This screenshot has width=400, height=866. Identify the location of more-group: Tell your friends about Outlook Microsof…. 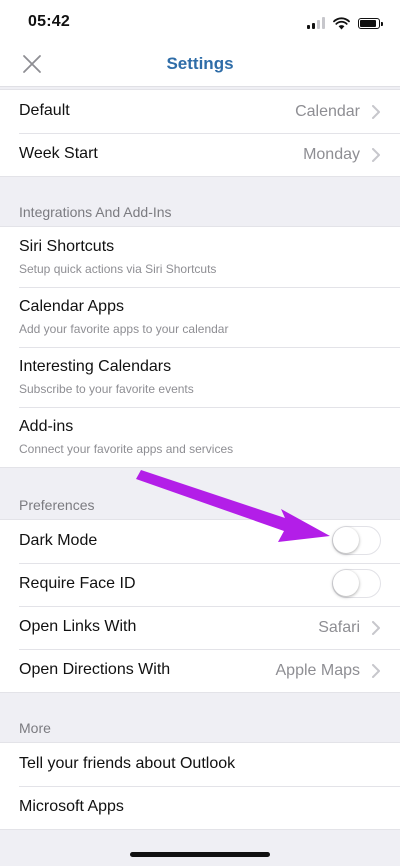
(200, 786).